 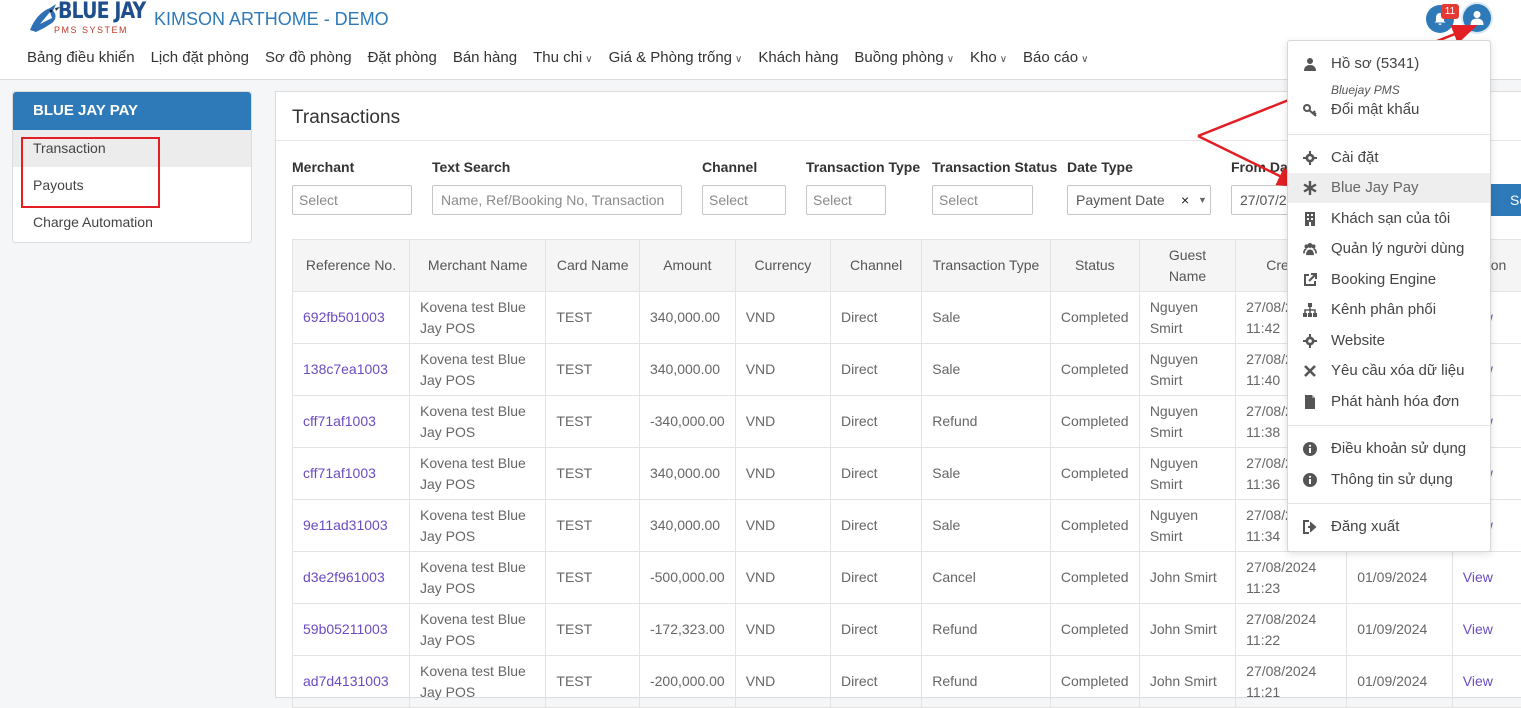 What do you see at coordinates (1094, 266) in the screenshot?
I see `column-header: Status` at bounding box center [1094, 266].